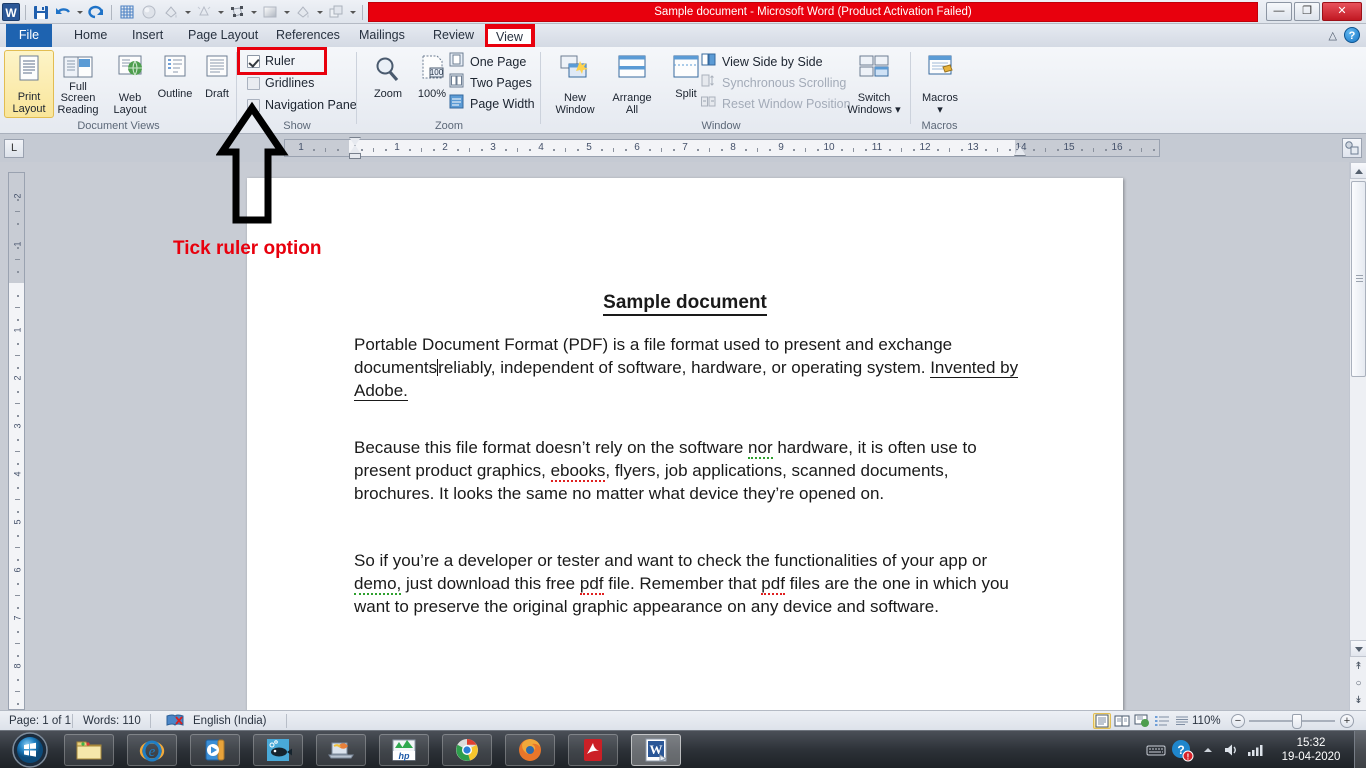 This screenshot has height=768, width=1366. Describe the element at coordinates (593, 750) in the screenshot. I see `taskbar-item-adobe-reader` at that location.